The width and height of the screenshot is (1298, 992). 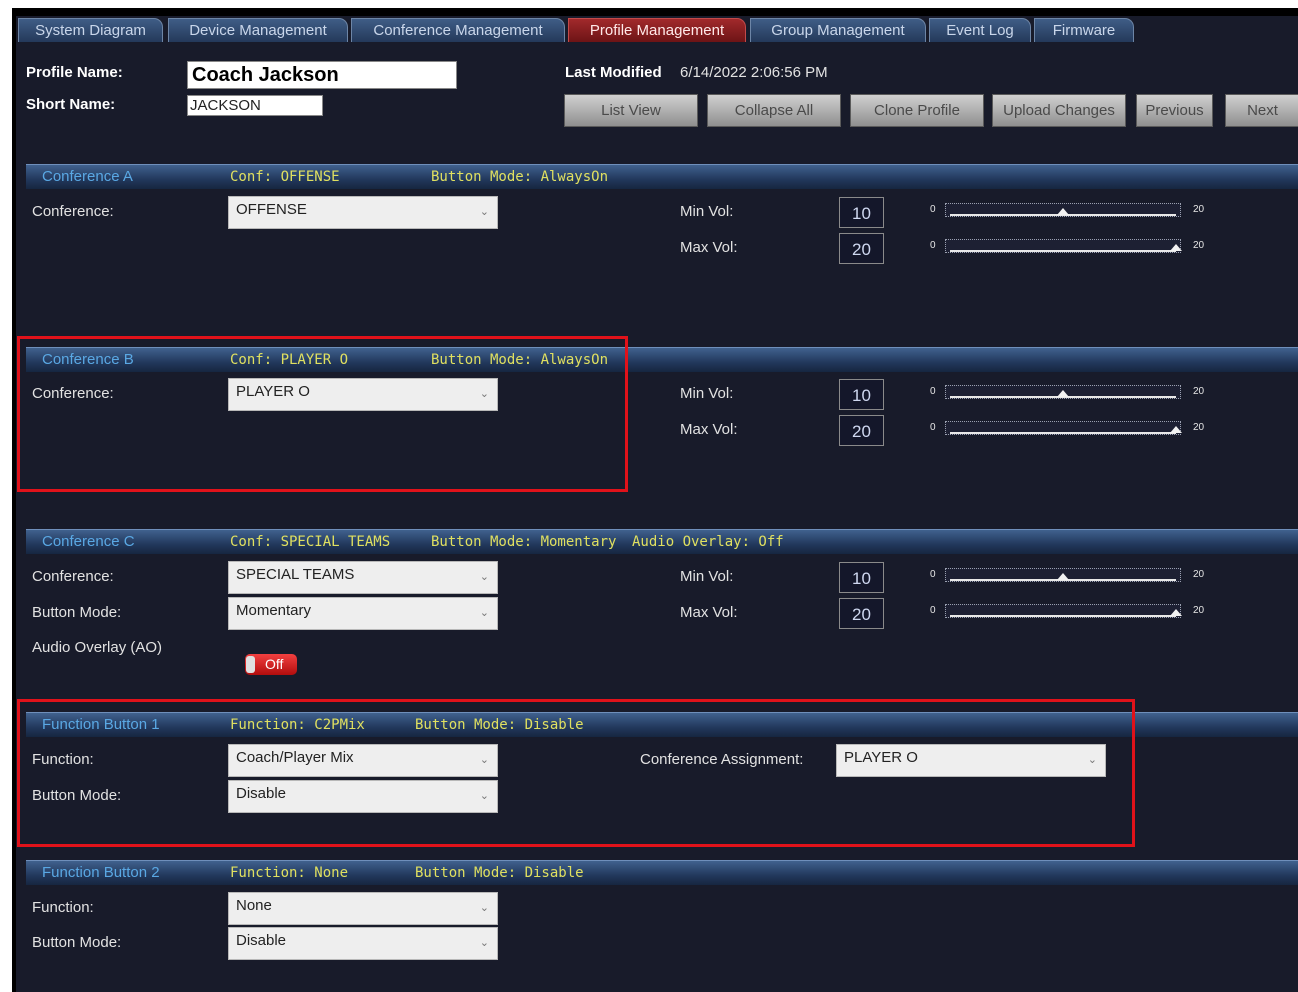 What do you see at coordinates (1261, 110) in the screenshot?
I see `next-button: Next` at bounding box center [1261, 110].